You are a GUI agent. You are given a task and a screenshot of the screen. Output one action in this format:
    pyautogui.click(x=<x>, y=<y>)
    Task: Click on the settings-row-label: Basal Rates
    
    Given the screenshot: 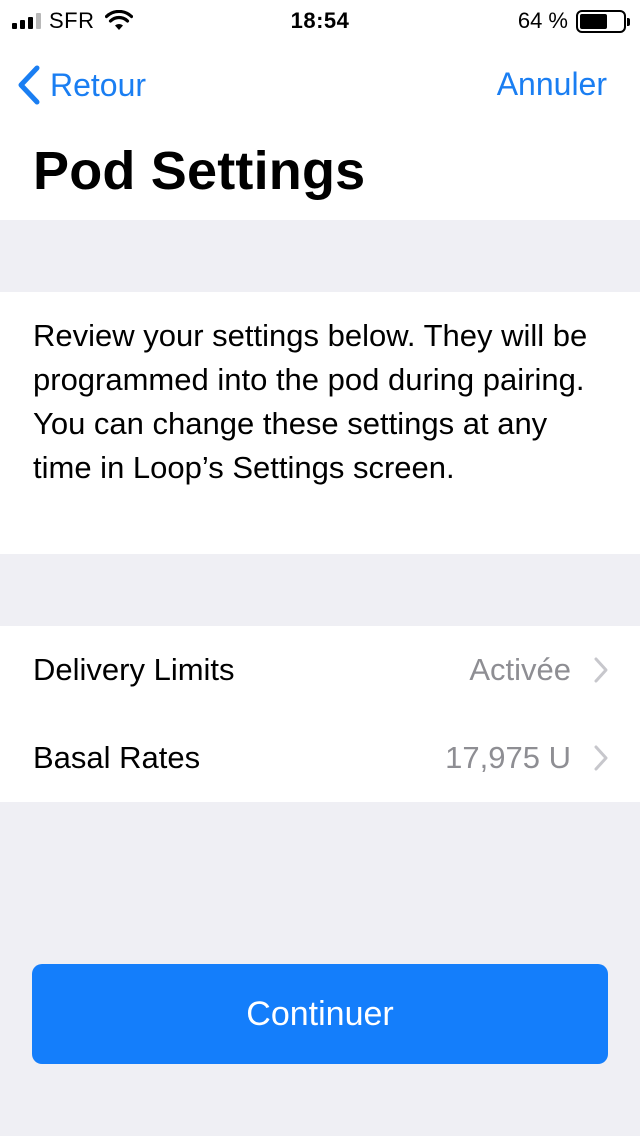 What is the action you would take?
    pyautogui.click(x=117, y=757)
    